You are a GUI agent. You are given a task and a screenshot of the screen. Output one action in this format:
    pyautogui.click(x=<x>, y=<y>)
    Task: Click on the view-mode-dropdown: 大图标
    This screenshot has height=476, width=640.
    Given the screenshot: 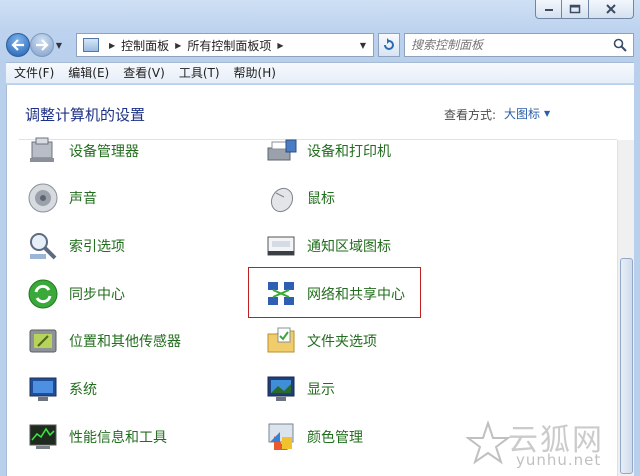 What is the action you would take?
    pyautogui.click(x=522, y=113)
    